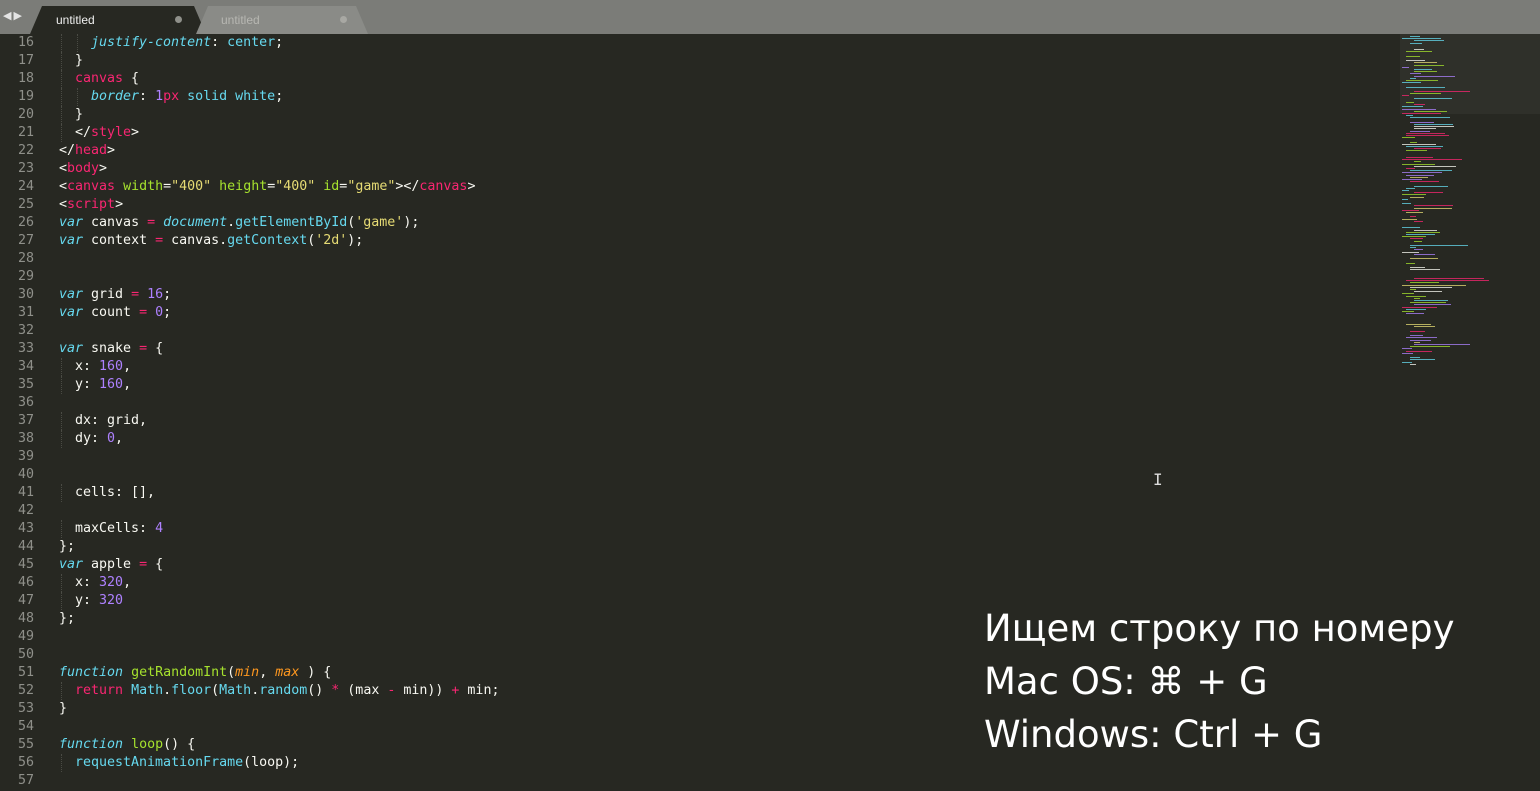 This screenshot has width=1540, height=791. I want to click on code-line: 17}, so click(690, 61).